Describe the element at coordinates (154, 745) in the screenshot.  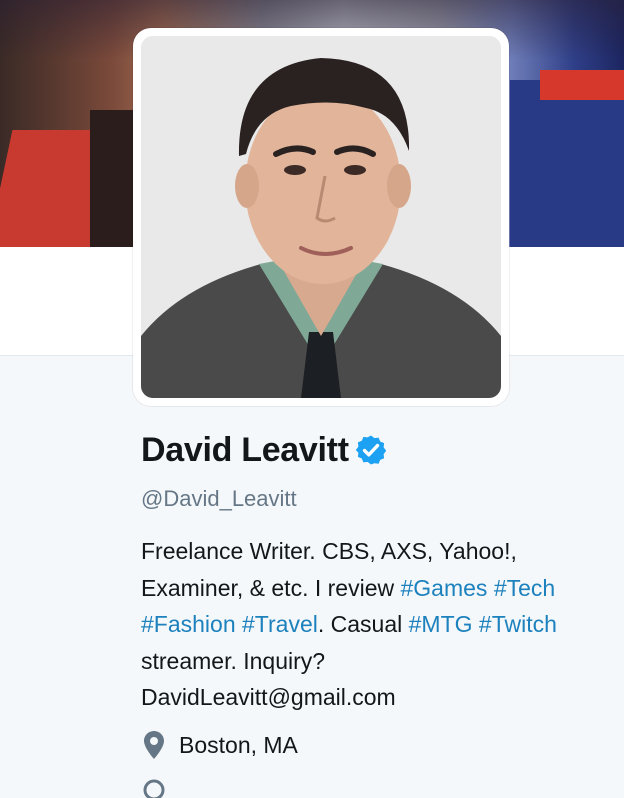
I see `location-pin-icon` at that location.